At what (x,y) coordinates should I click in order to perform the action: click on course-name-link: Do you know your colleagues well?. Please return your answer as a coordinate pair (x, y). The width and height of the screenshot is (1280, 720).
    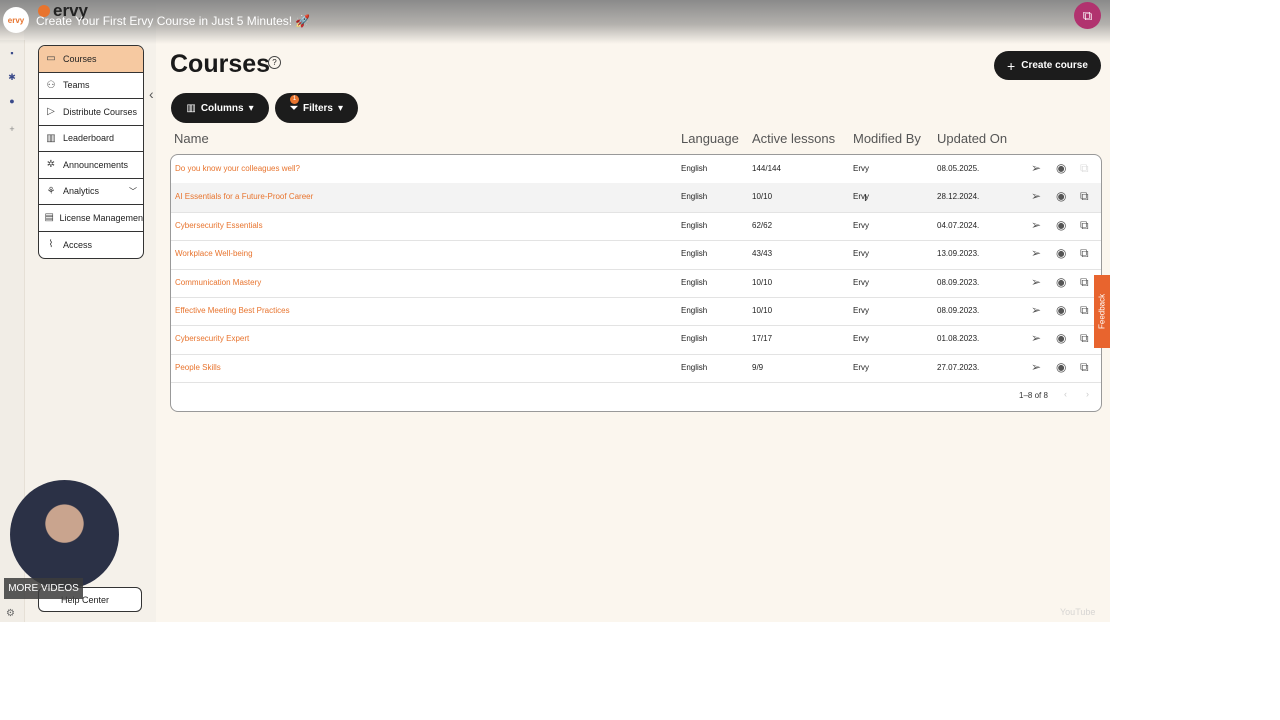
    Looking at the image, I should click on (237, 168).